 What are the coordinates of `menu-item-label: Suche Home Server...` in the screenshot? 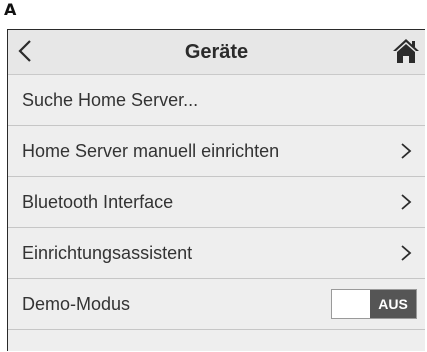 It's located at (110, 99).